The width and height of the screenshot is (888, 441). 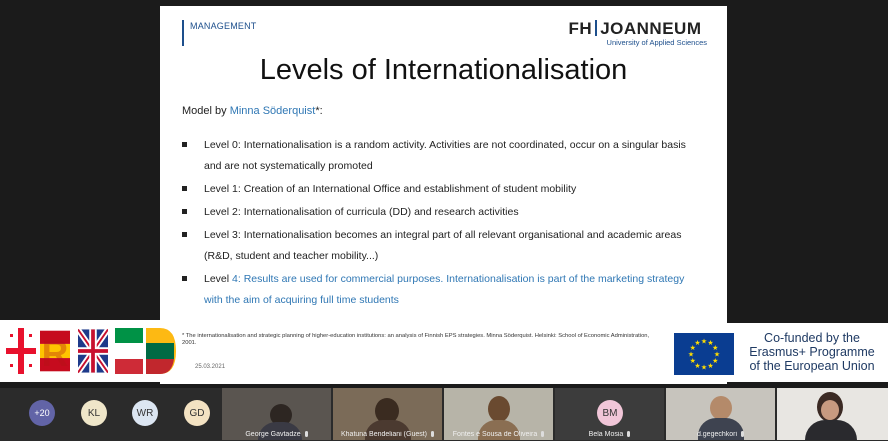 I want to click on georgia-flag-icon, so click(x=21, y=351).